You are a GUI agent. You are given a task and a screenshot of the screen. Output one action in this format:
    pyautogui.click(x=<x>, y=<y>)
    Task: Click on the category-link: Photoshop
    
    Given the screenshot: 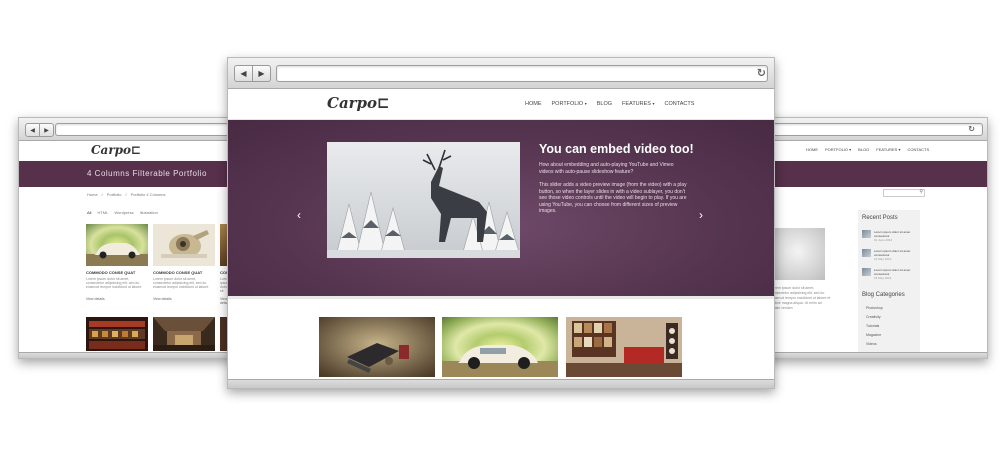 What is the action you would take?
    pyautogui.click(x=874, y=308)
    